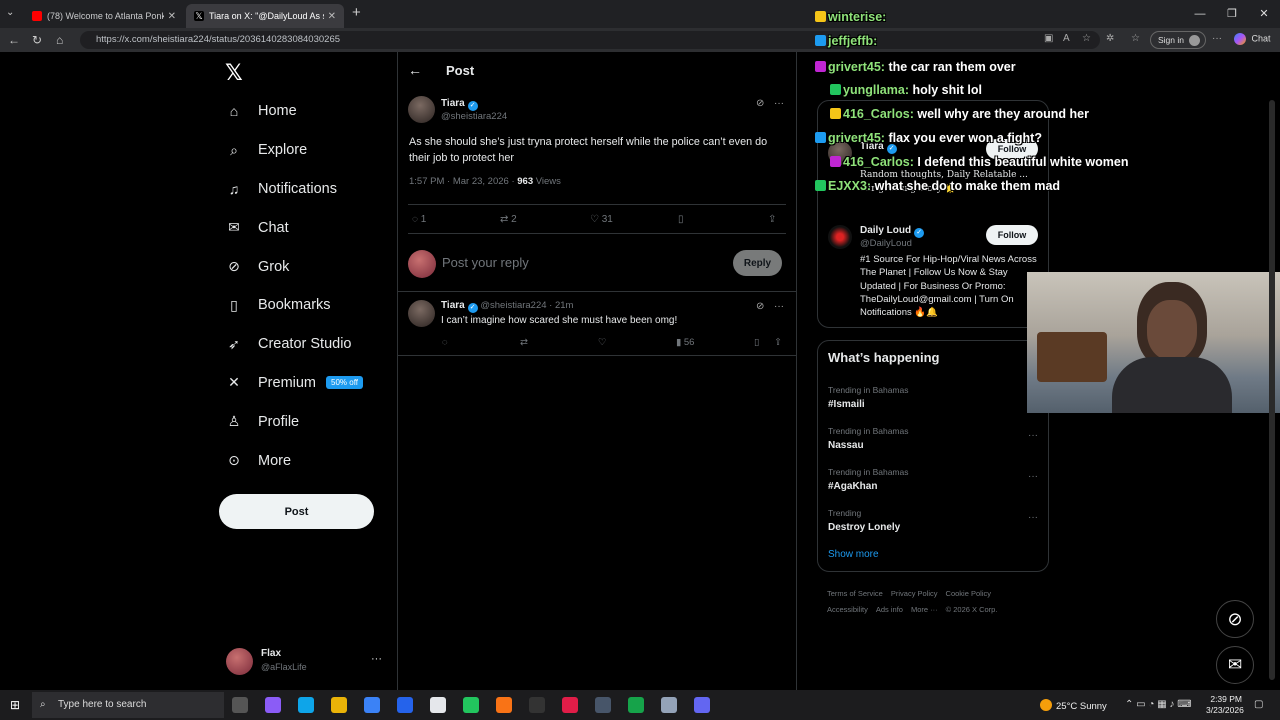 The width and height of the screenshot is (1280, 720). Describe the element at coordinates (405, 705) in the screenshot. I see `mail-icon` at that location.